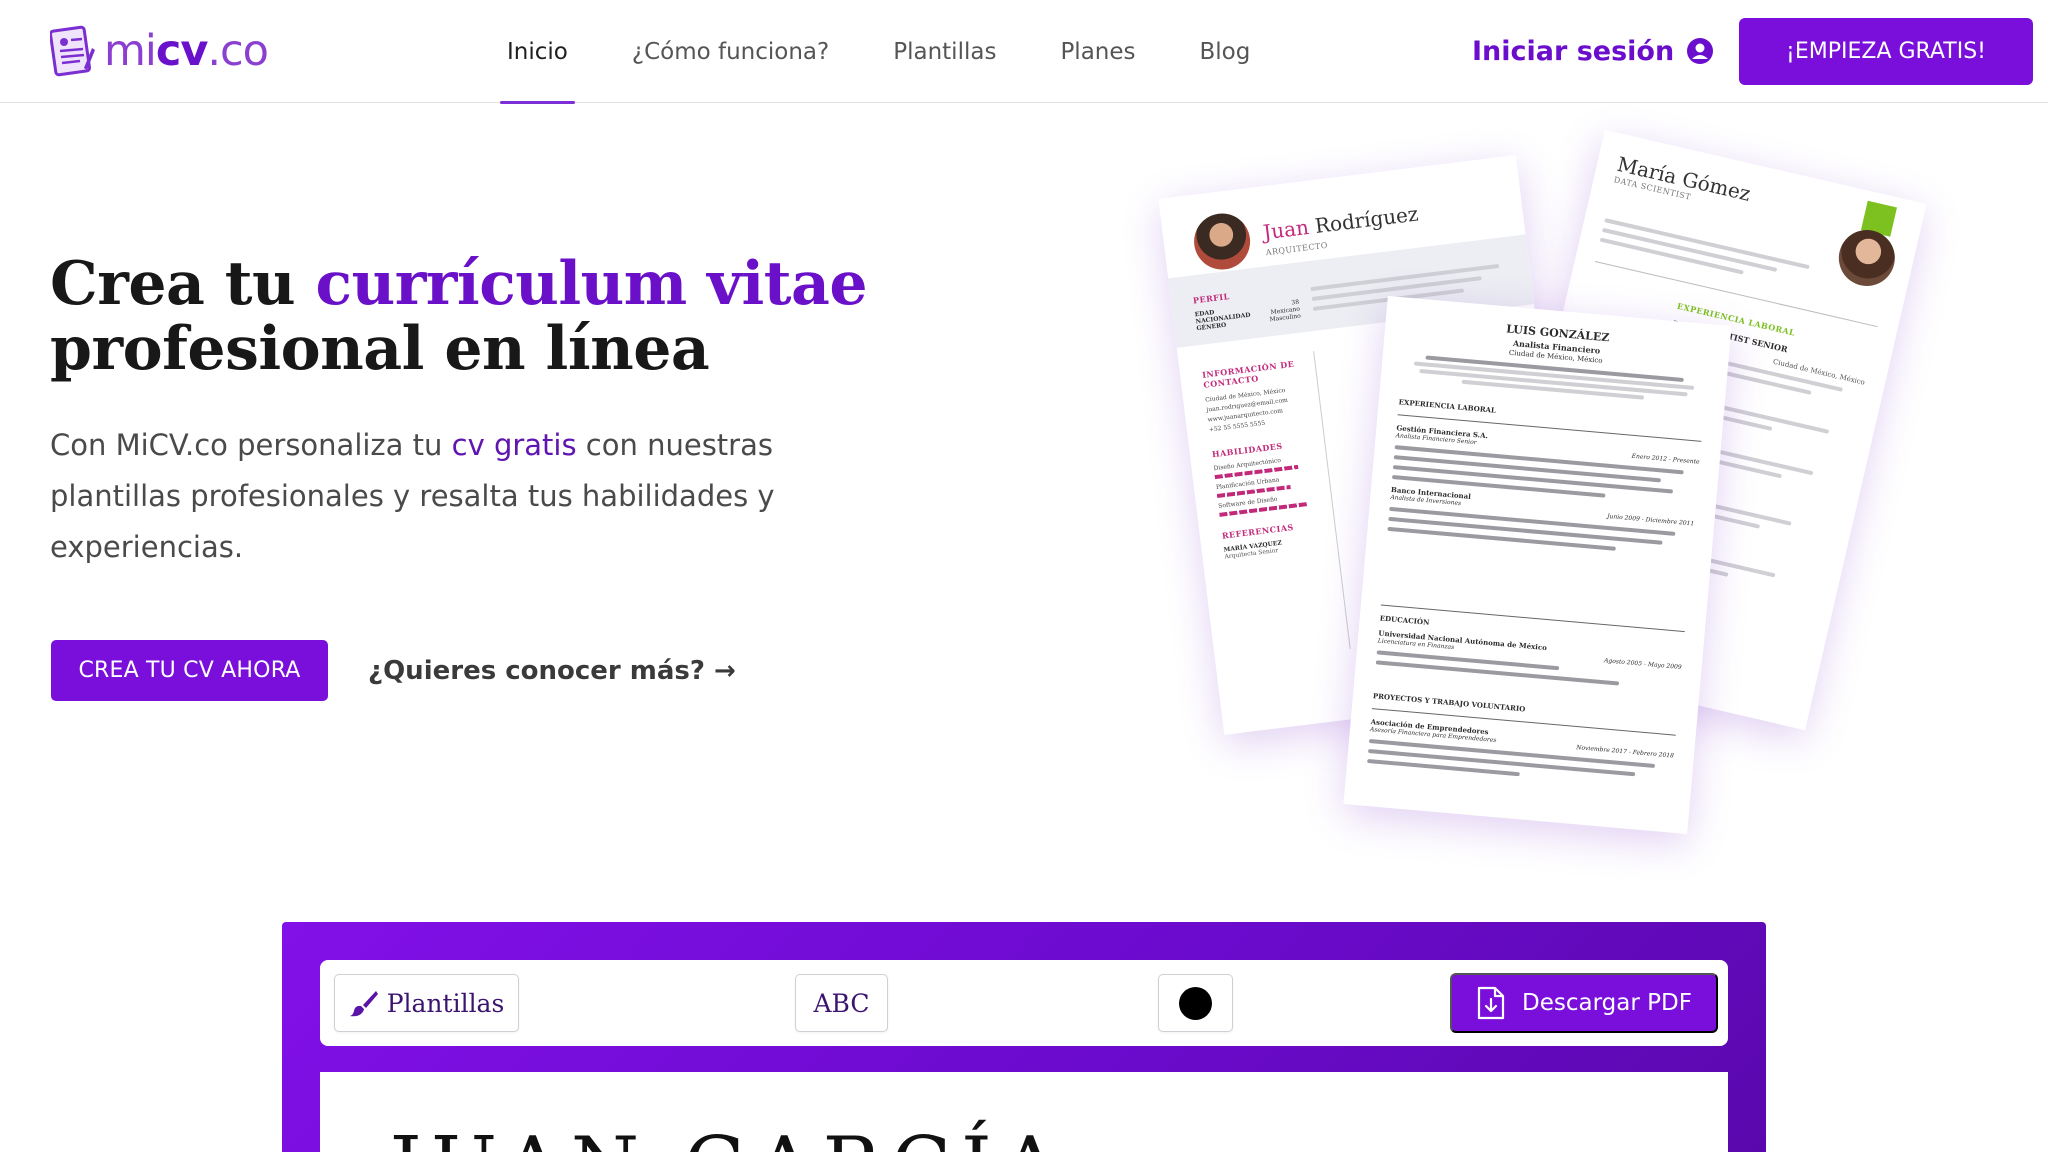 This screenshot has width=2048, height=1152. I want to click on brand-logo: micv.co, so click(159, 51).